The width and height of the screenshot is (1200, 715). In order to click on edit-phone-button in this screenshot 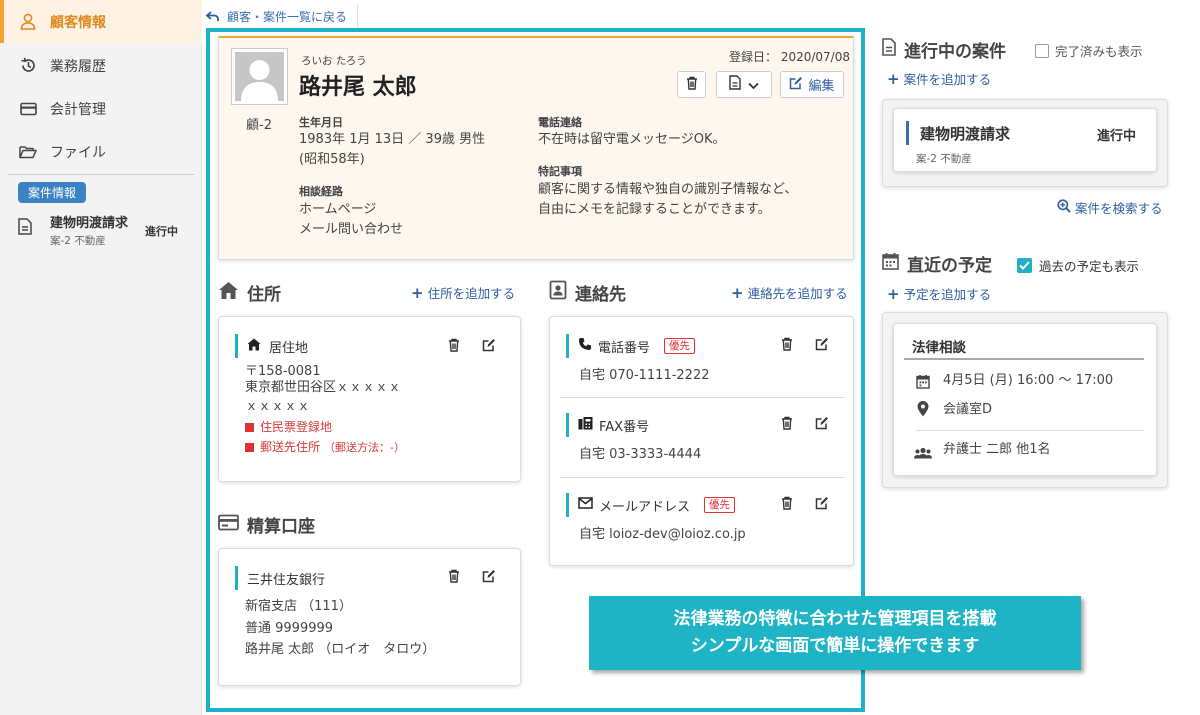, I will do `click(822, 345)`.